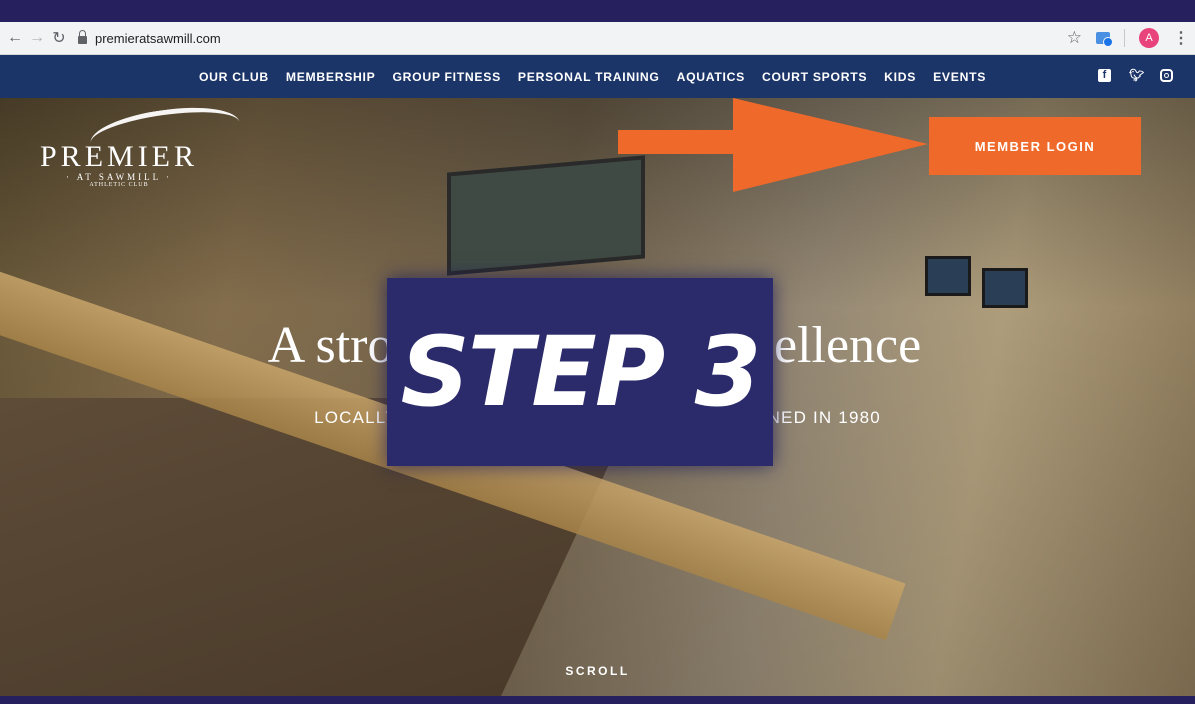 The height and width of the screenshot is (704, 1195). I want to click on nav-events: EVENTS, so click(959, 77).